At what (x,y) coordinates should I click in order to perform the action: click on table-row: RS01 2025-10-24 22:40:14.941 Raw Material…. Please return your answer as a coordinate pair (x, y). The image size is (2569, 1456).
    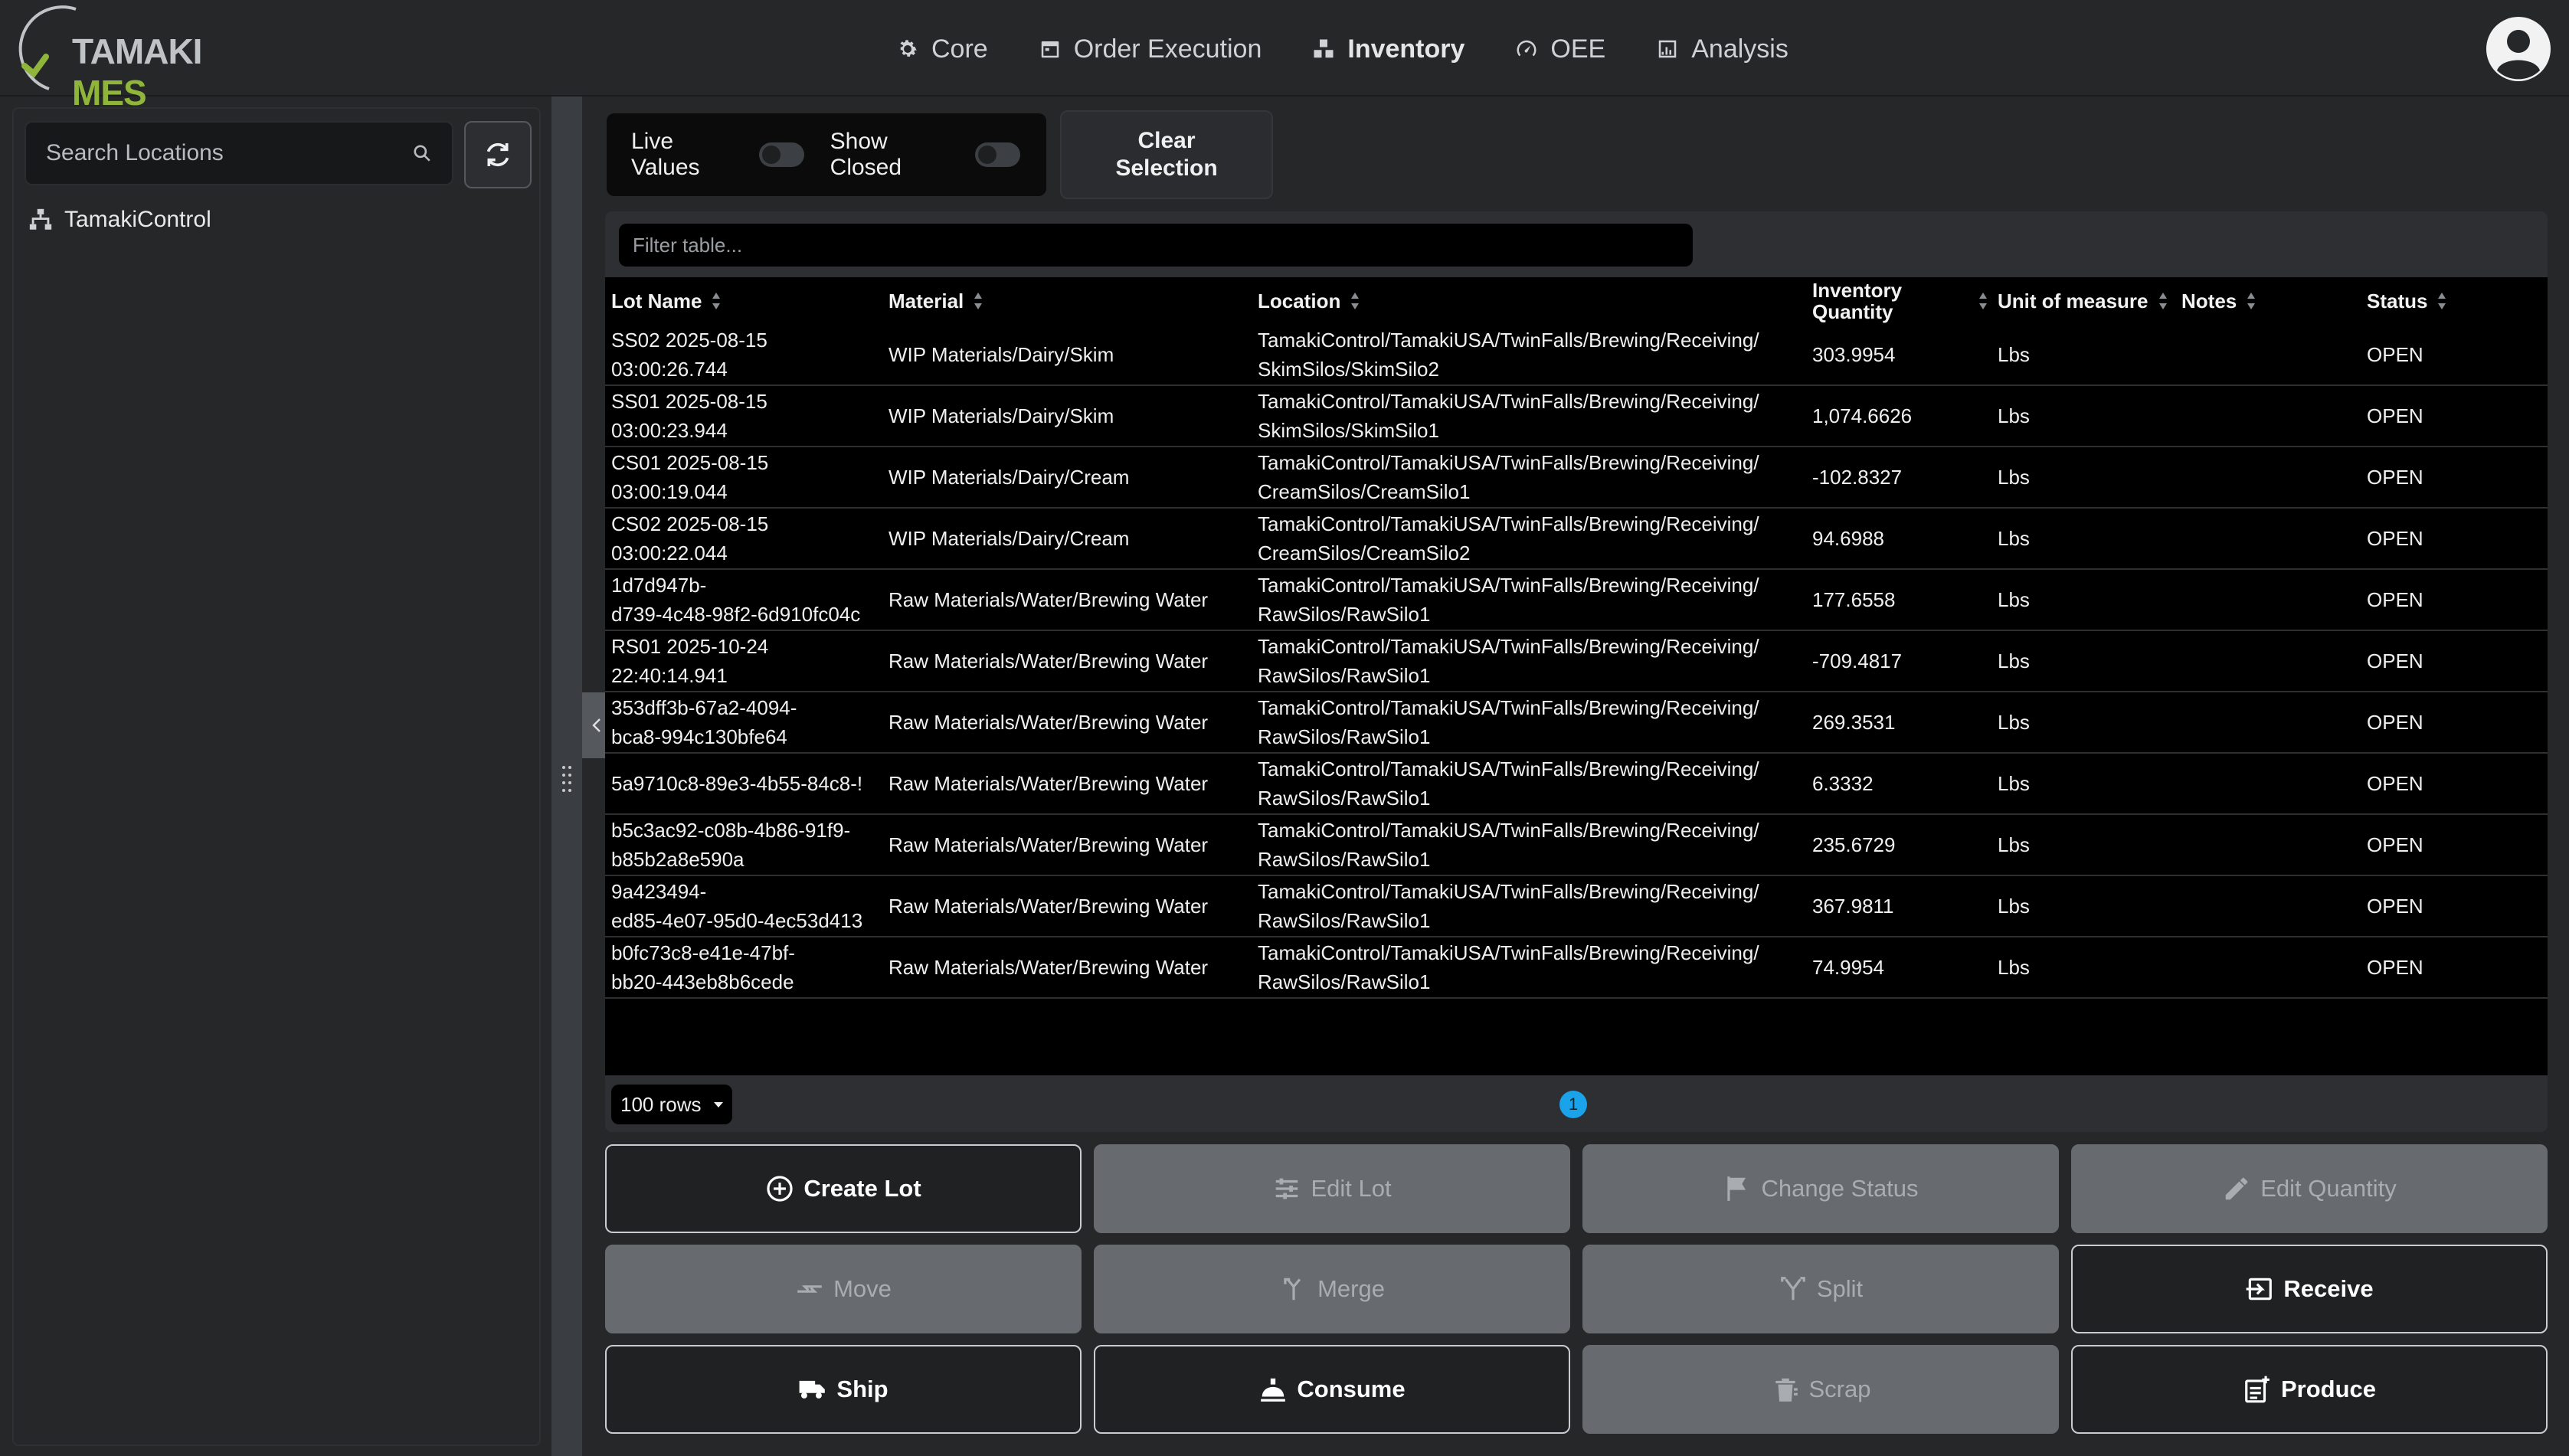
    Looking at the image, I should click on (1577, 662).